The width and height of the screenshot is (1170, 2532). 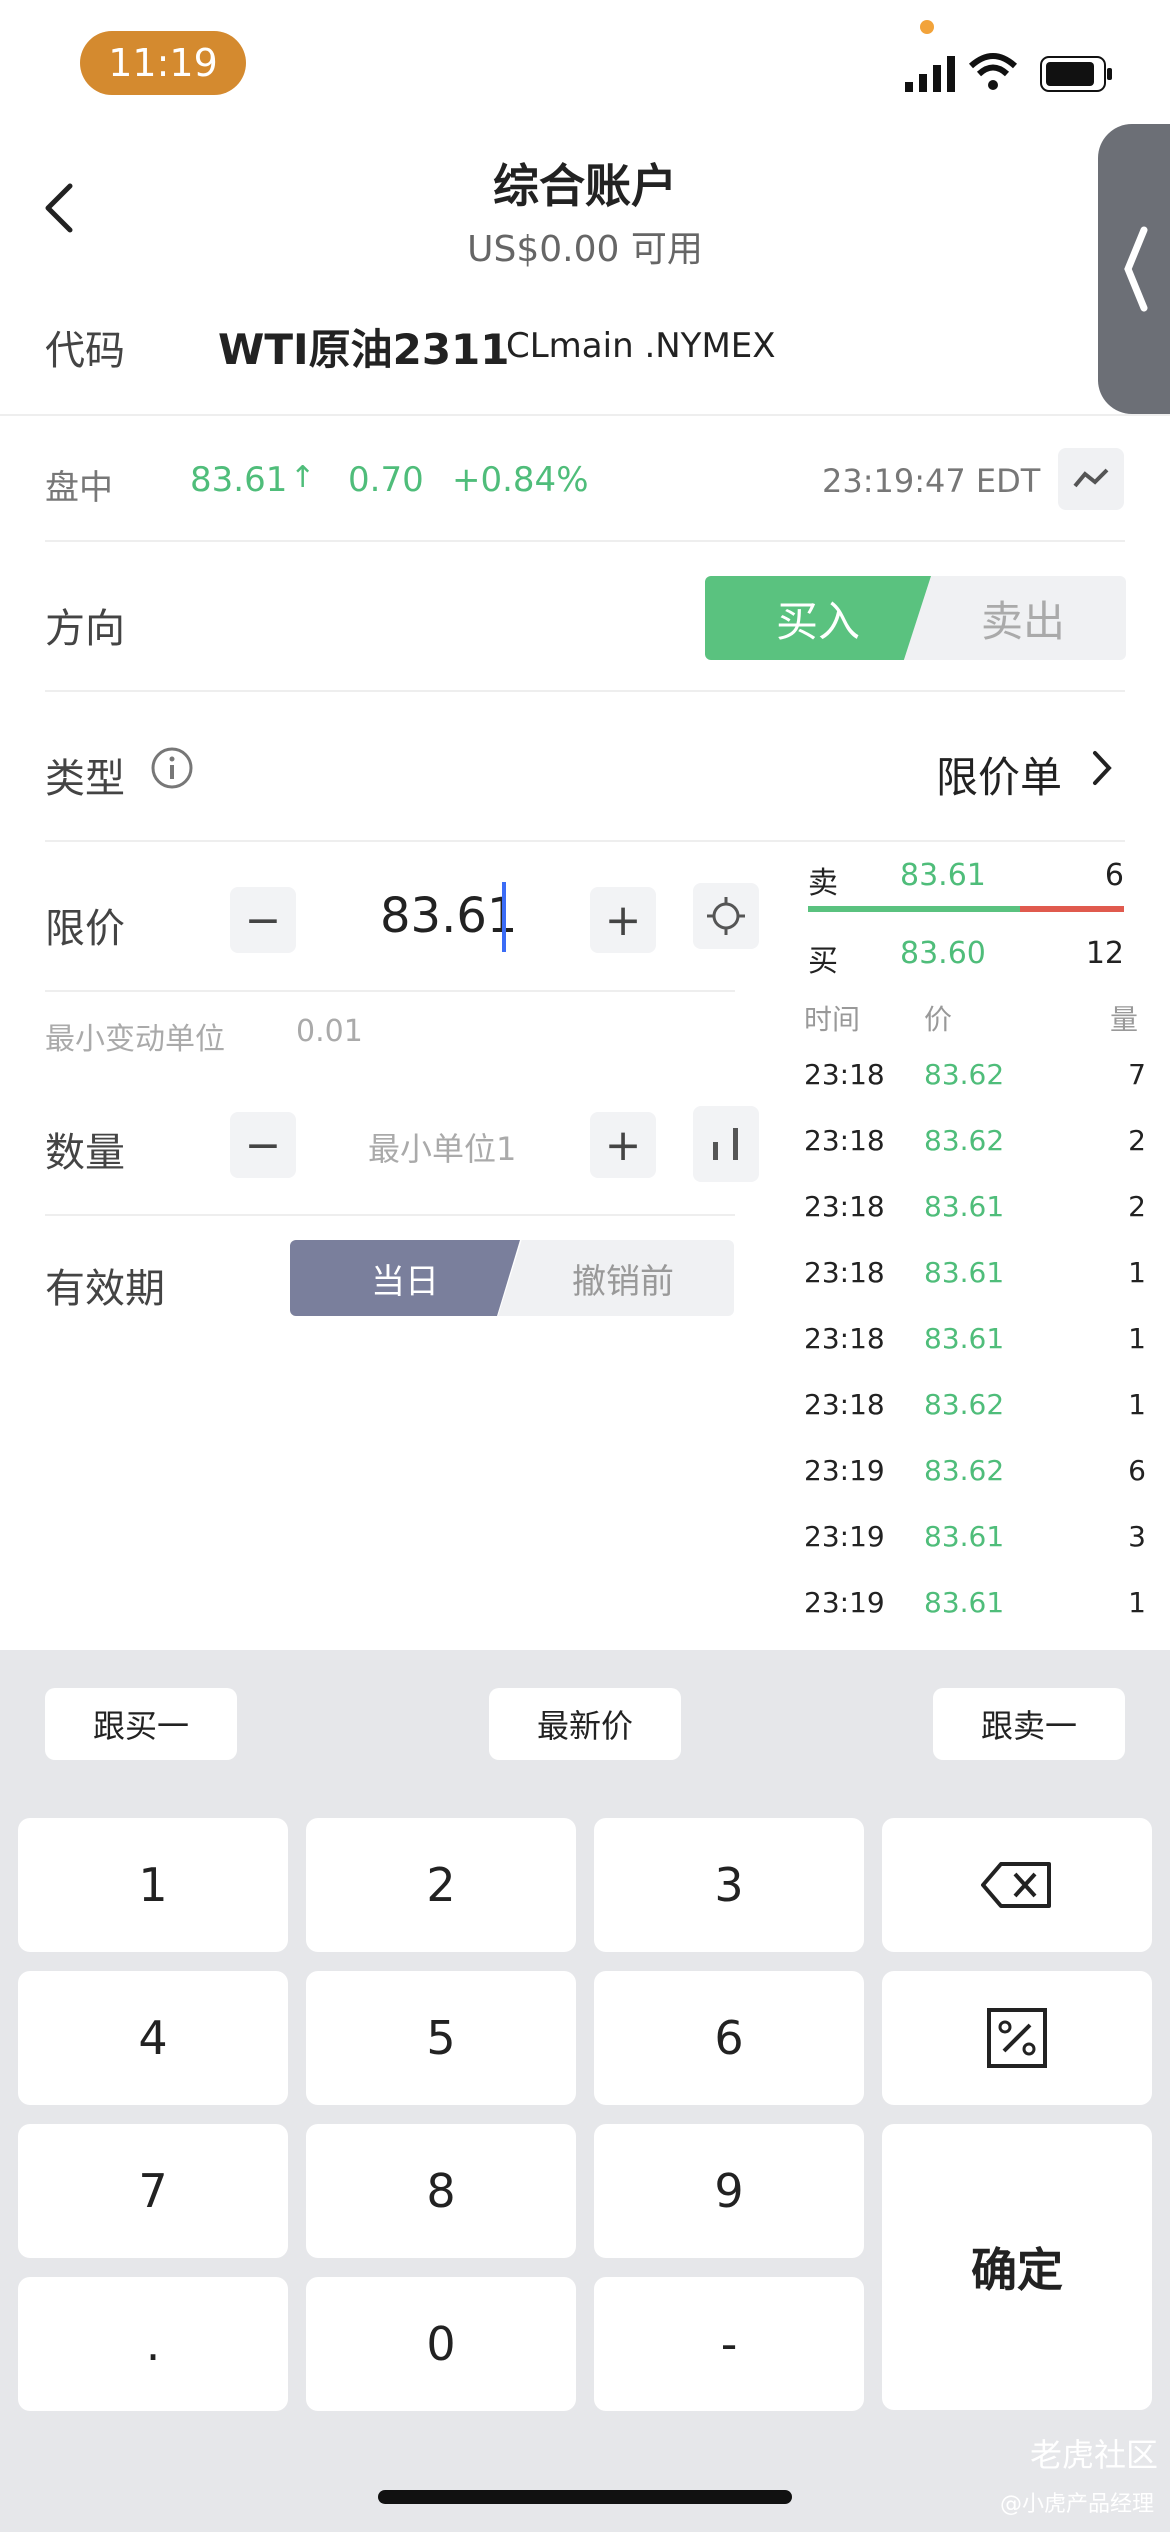 What do you see at coordinates (1114, 875) in the screenshot?
I see `ask-size: 6` at bounding box center [1114, 875].